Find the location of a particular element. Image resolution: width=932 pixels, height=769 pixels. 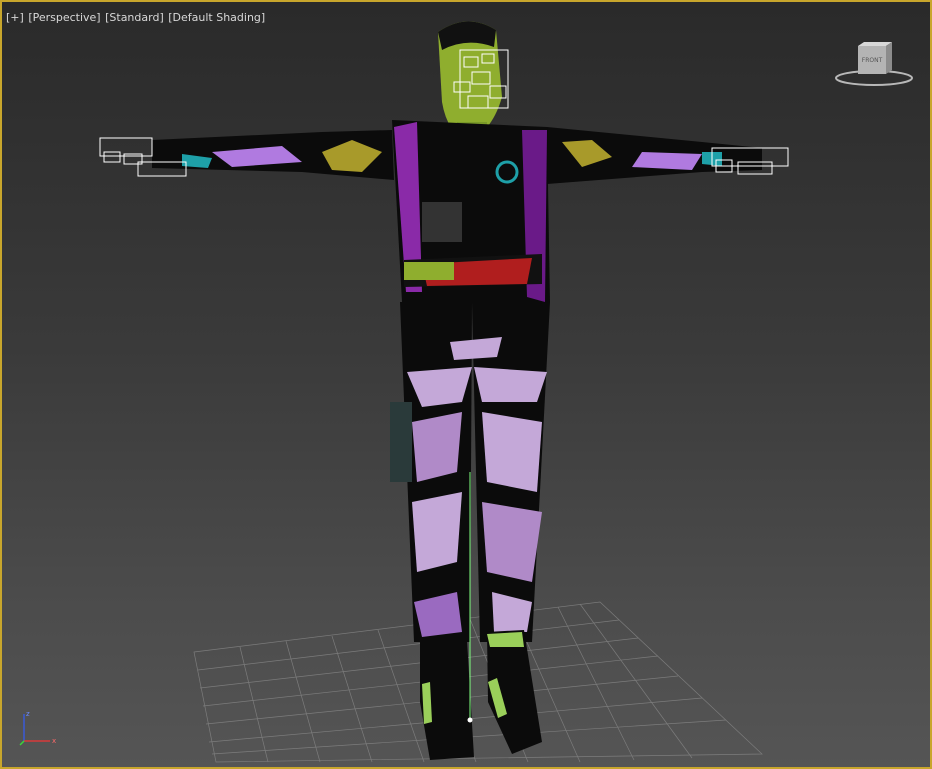

viewcube: FRONT is located at coordinates (874, 65).